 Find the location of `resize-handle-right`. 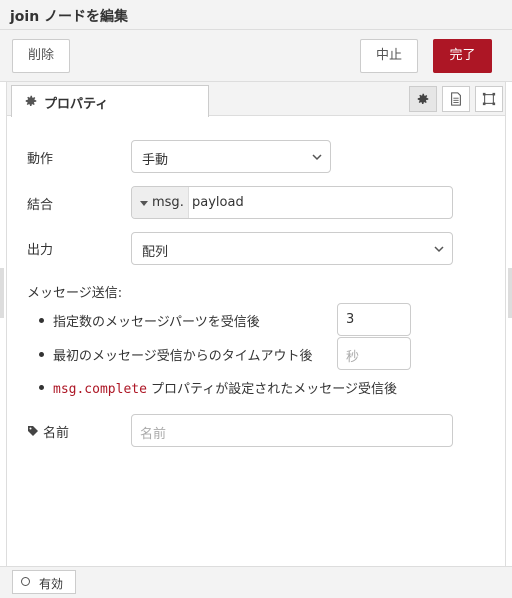

resize-handle-right is located at coordinates (510, 293).